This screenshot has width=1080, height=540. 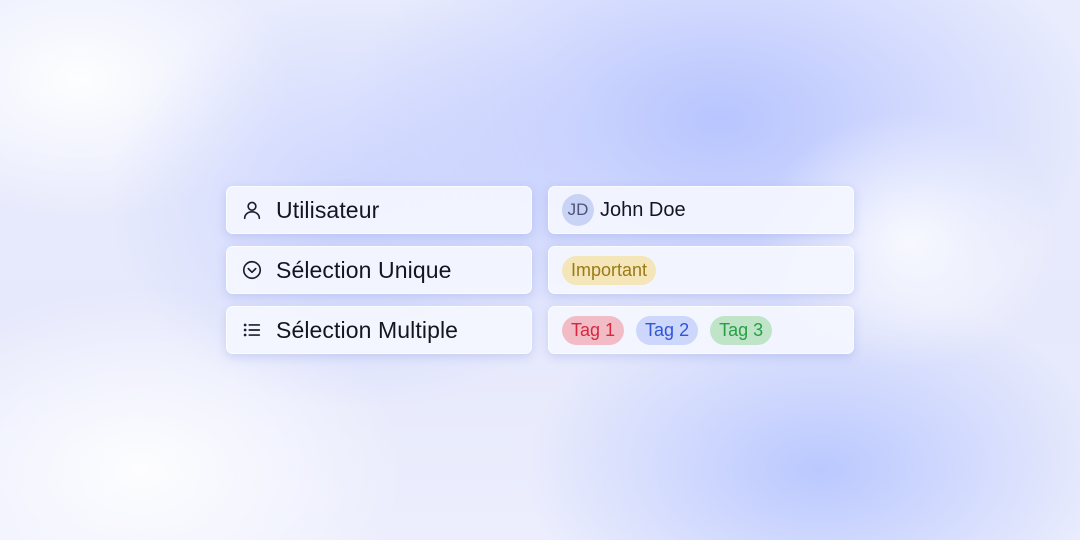 I want to click on field-label-text: Utilisateur, so click(x=328, y=209).